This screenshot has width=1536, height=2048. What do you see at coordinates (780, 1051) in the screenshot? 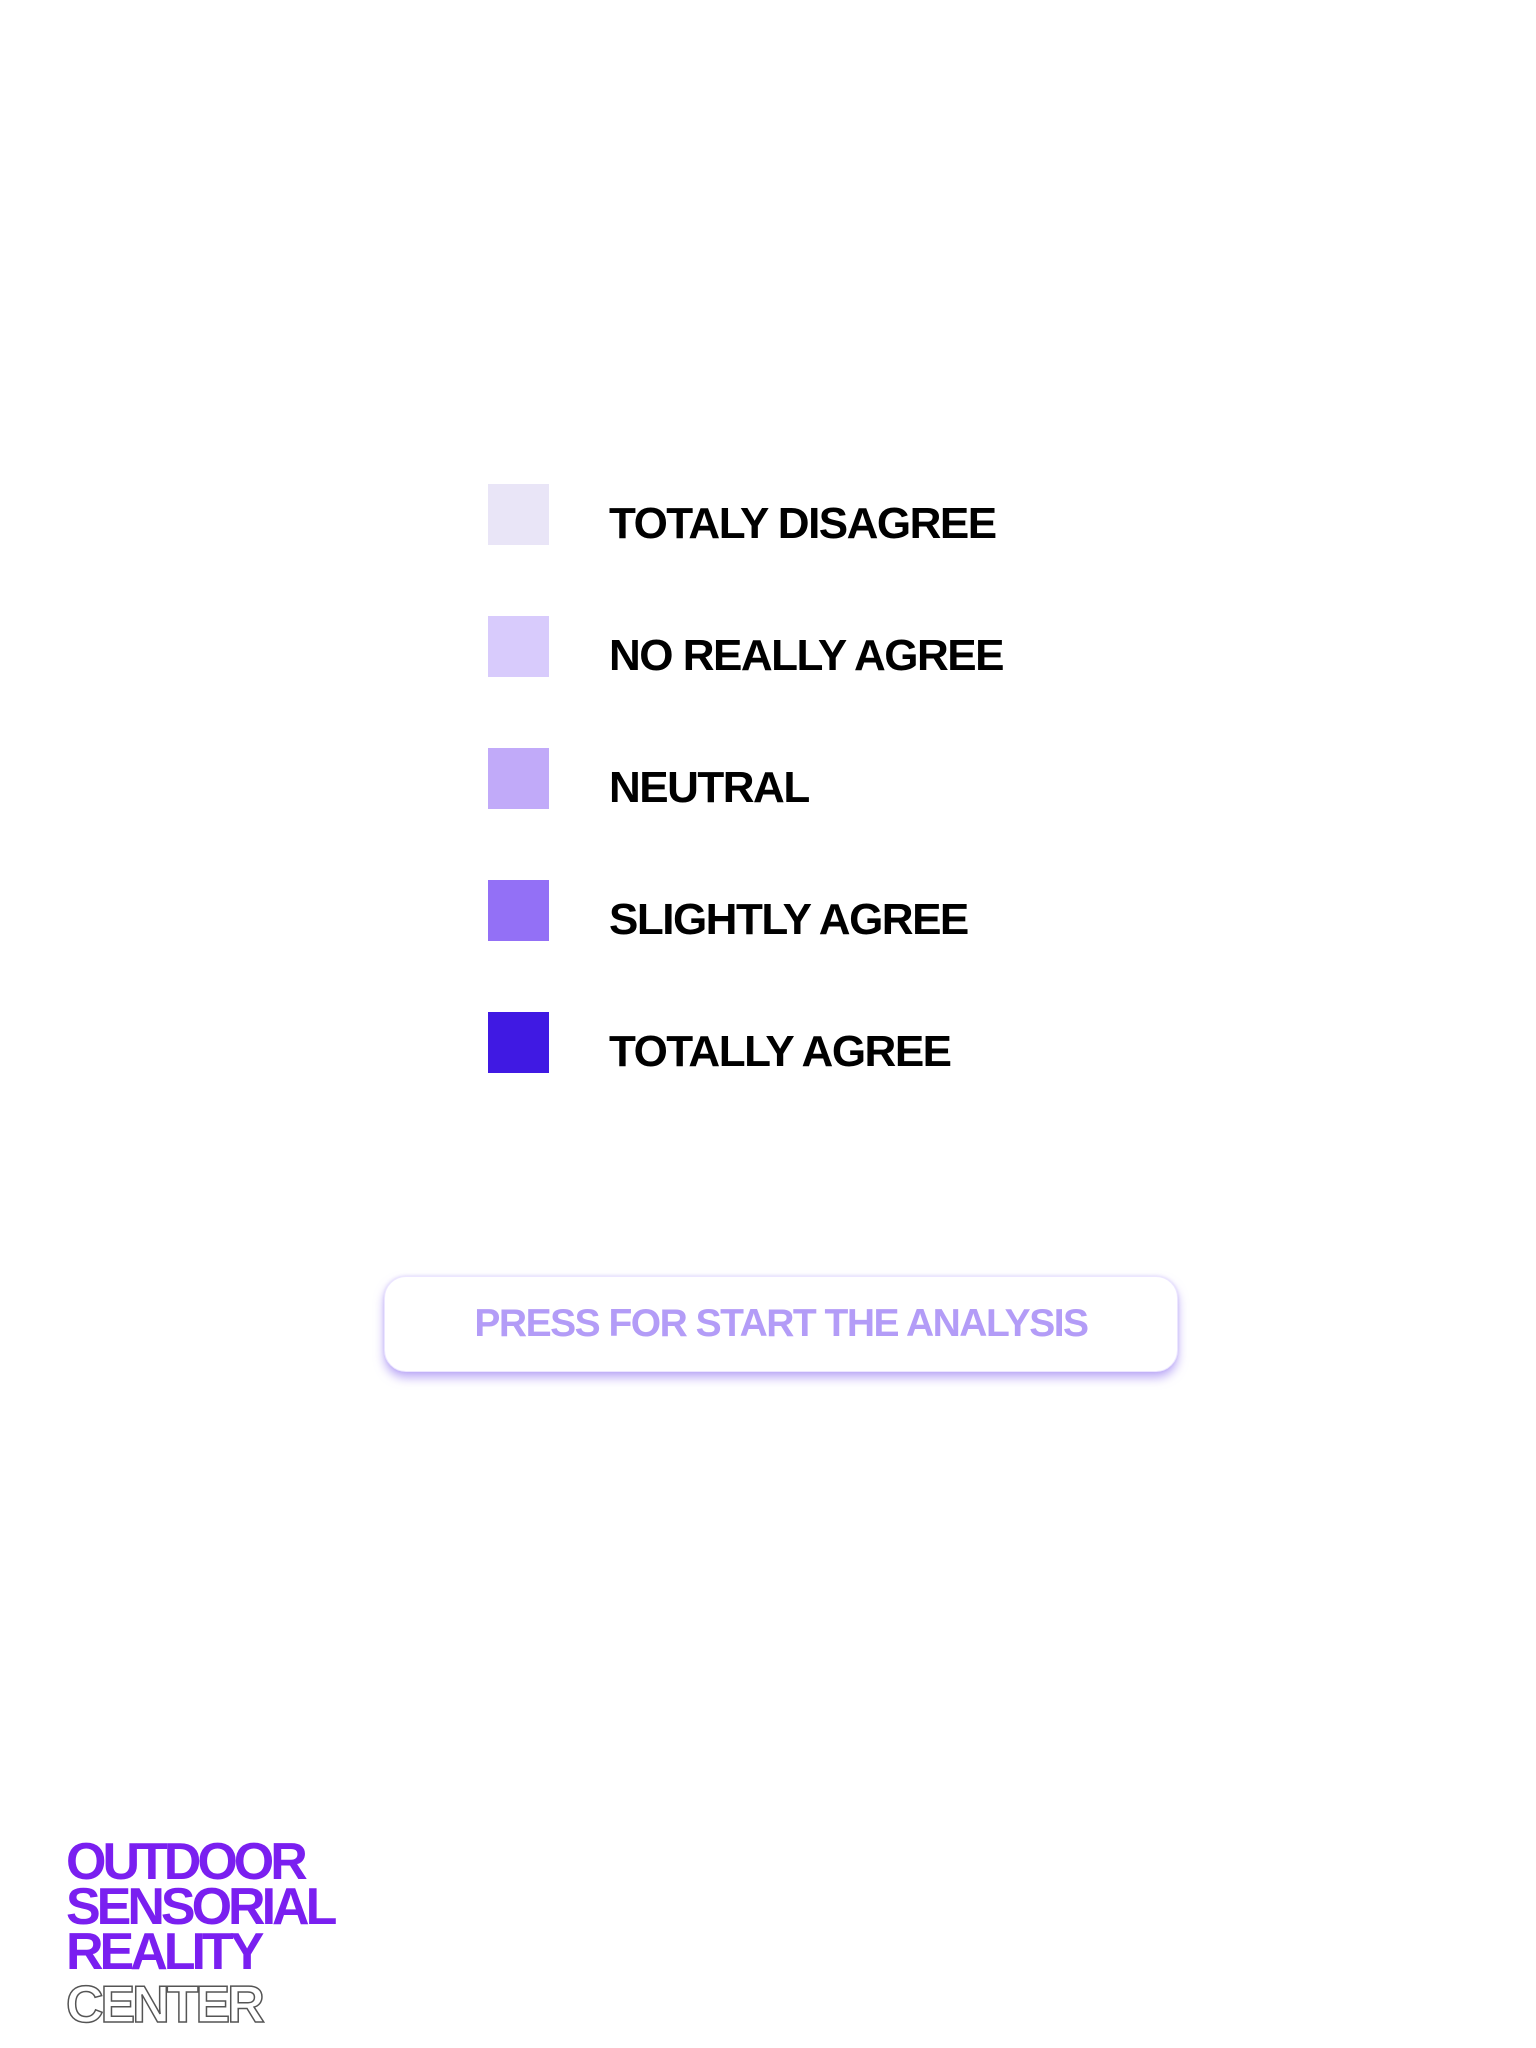
I see `legend-label-totally-agree: TOTALLY AGREE` at bounding box center [780, 1051].